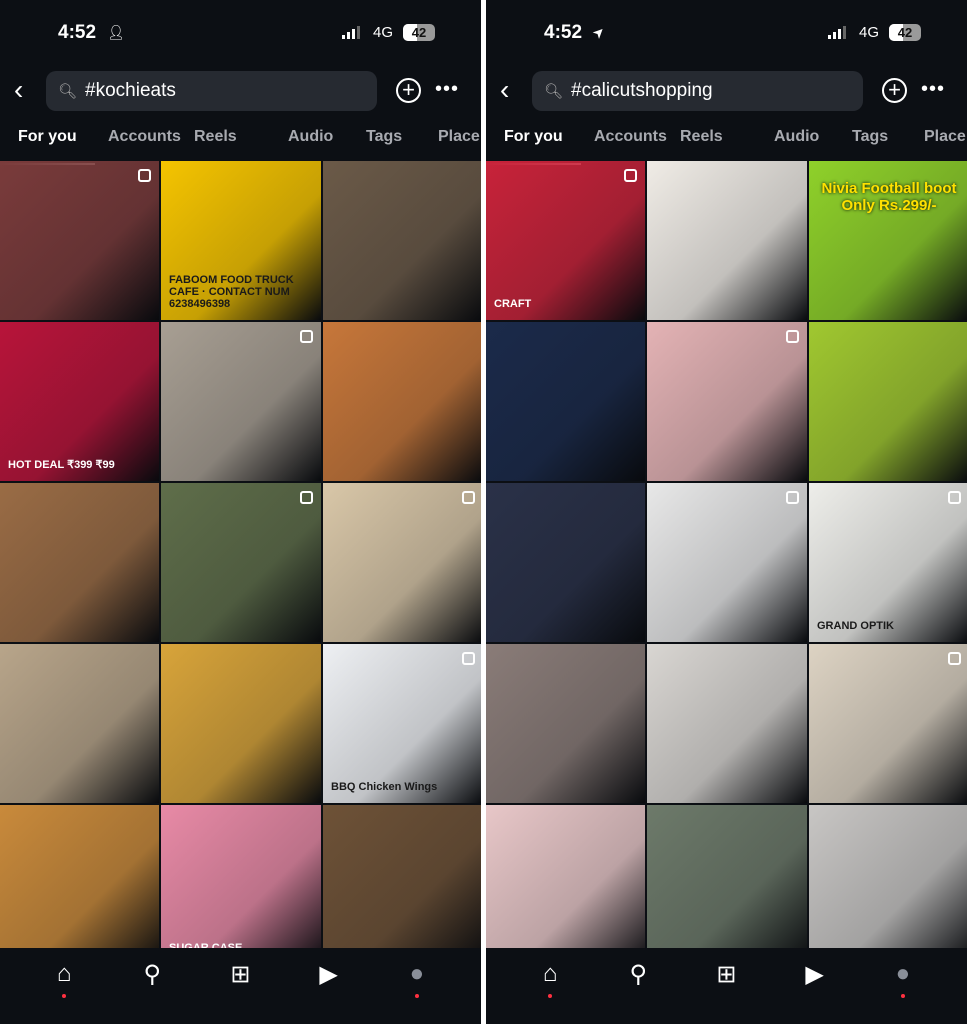  What do you see at coordinates (130, 91) in the screenshot?
I see `search-input: #kochieats` at bounding box center [130, 91].